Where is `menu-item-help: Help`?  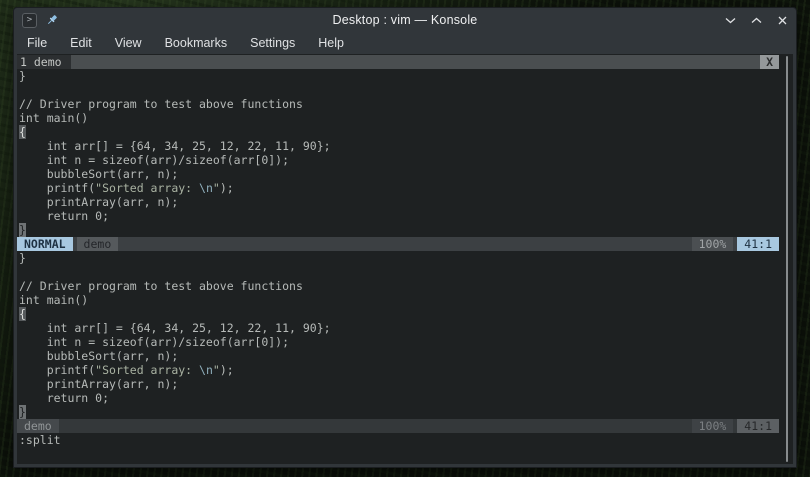 menu-item-help: Help is located at coordinates (331, 43).